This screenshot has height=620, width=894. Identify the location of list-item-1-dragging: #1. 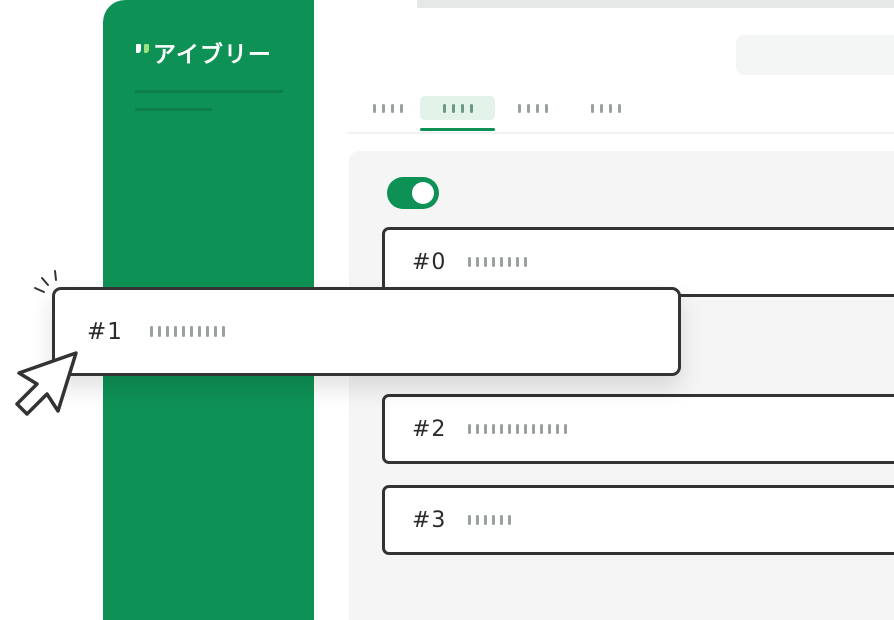
(366, 331).